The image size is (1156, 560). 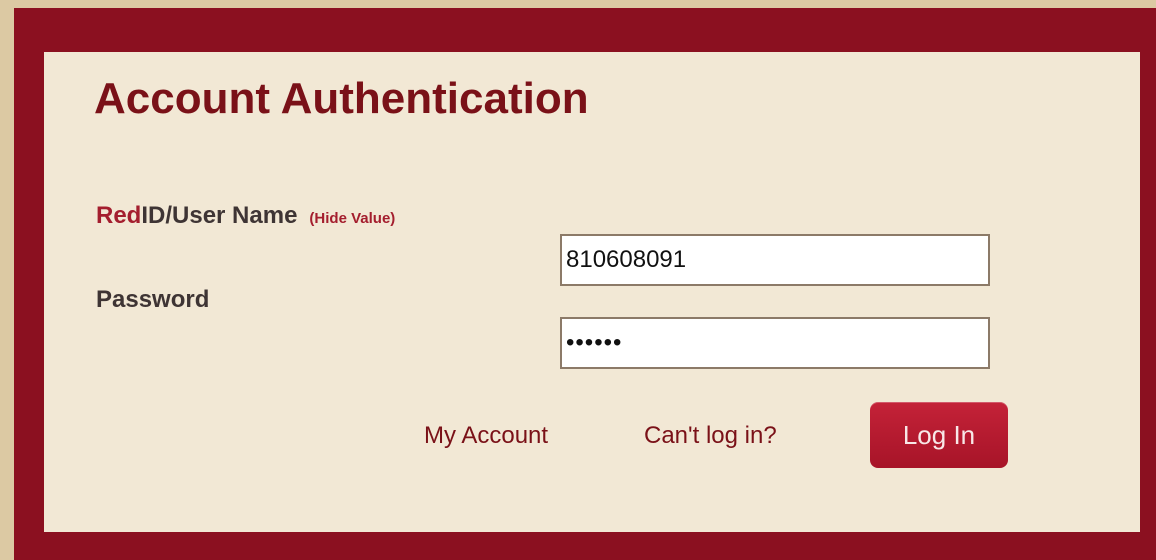 What do you see at coordinates (939, 435) in the screenshot?
I see `log-in-button: Log In` at bounding box center [939, 435].